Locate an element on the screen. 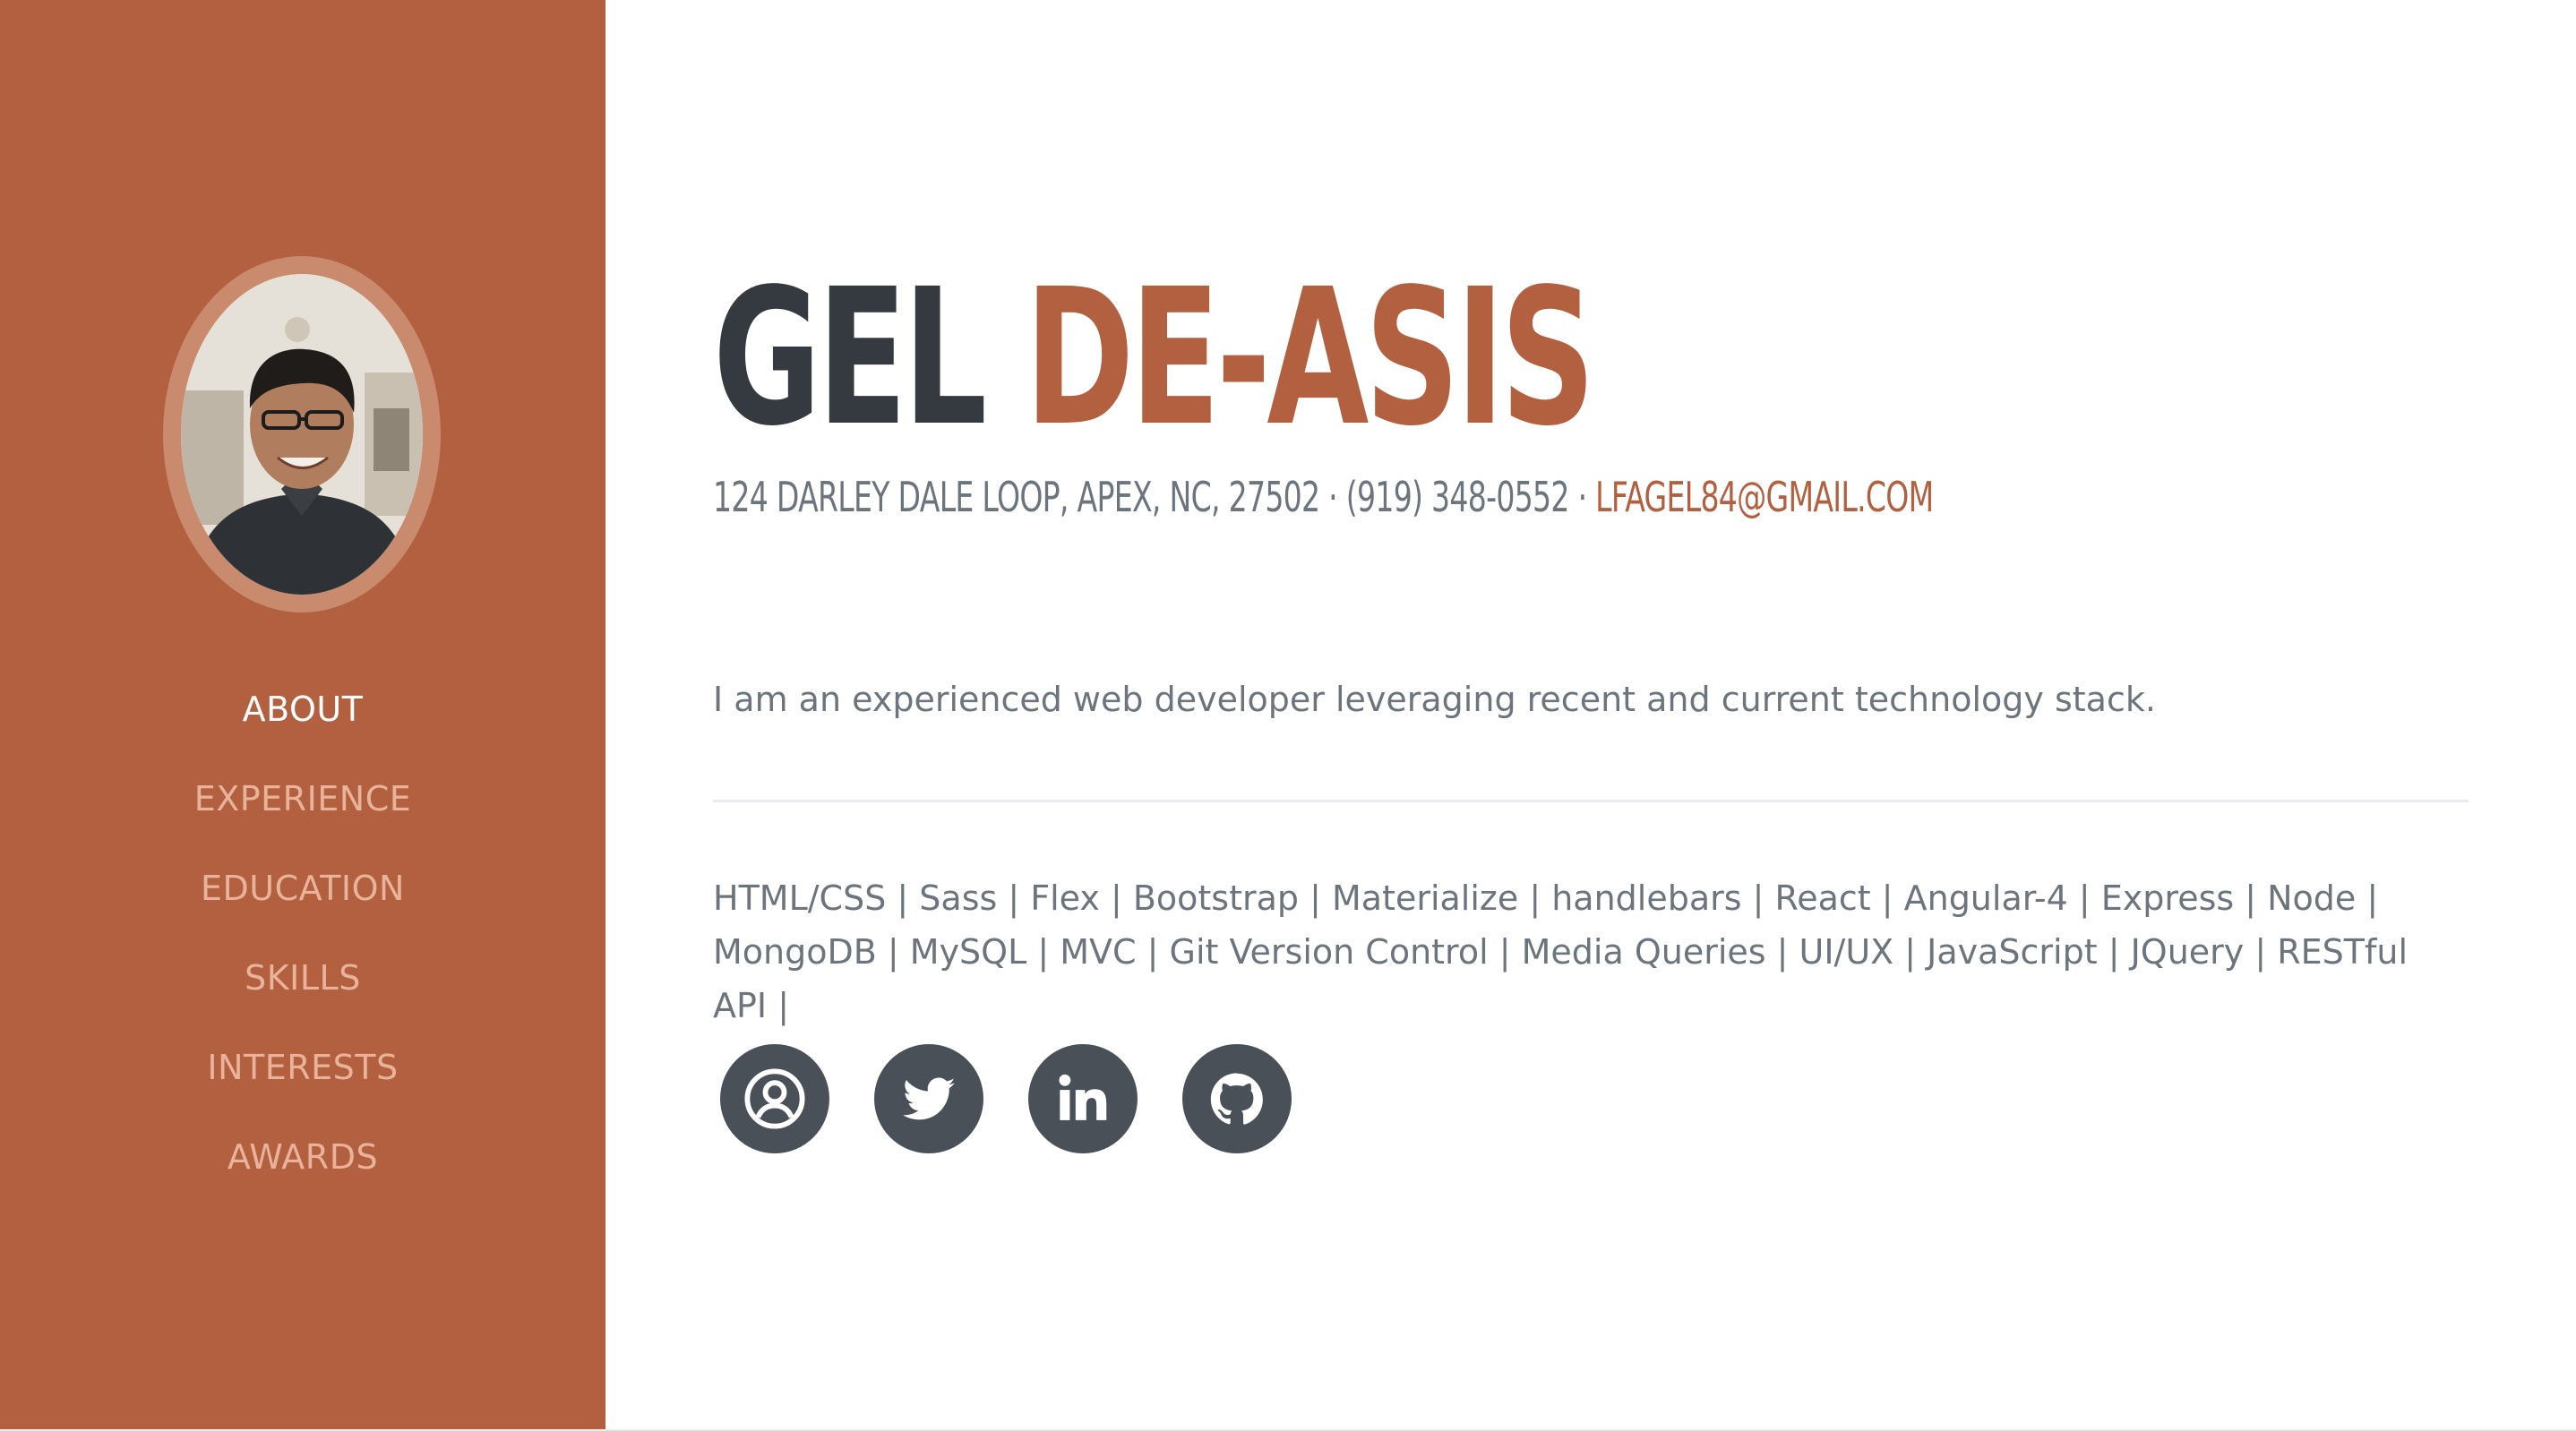  nav-item-about: ABOUT is located at coordinates (302, 709).